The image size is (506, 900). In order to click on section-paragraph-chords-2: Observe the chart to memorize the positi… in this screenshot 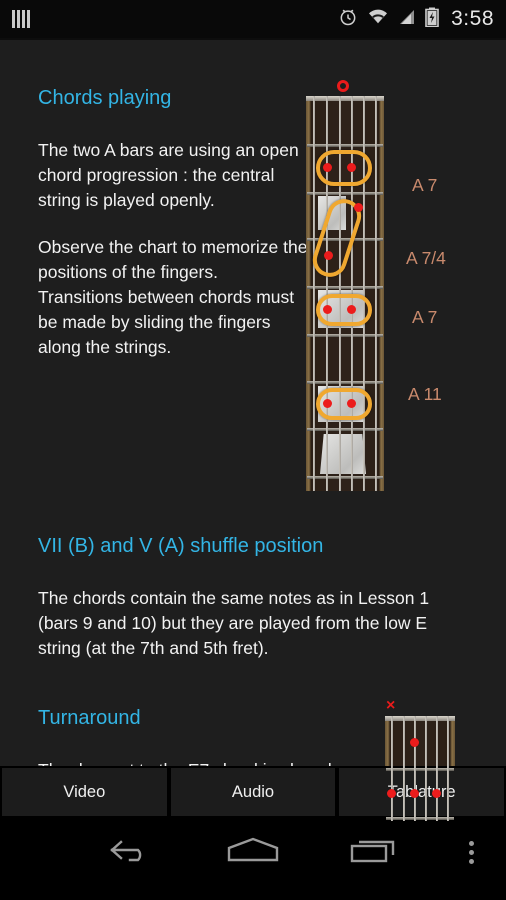, I will do `click(173, 297)`.